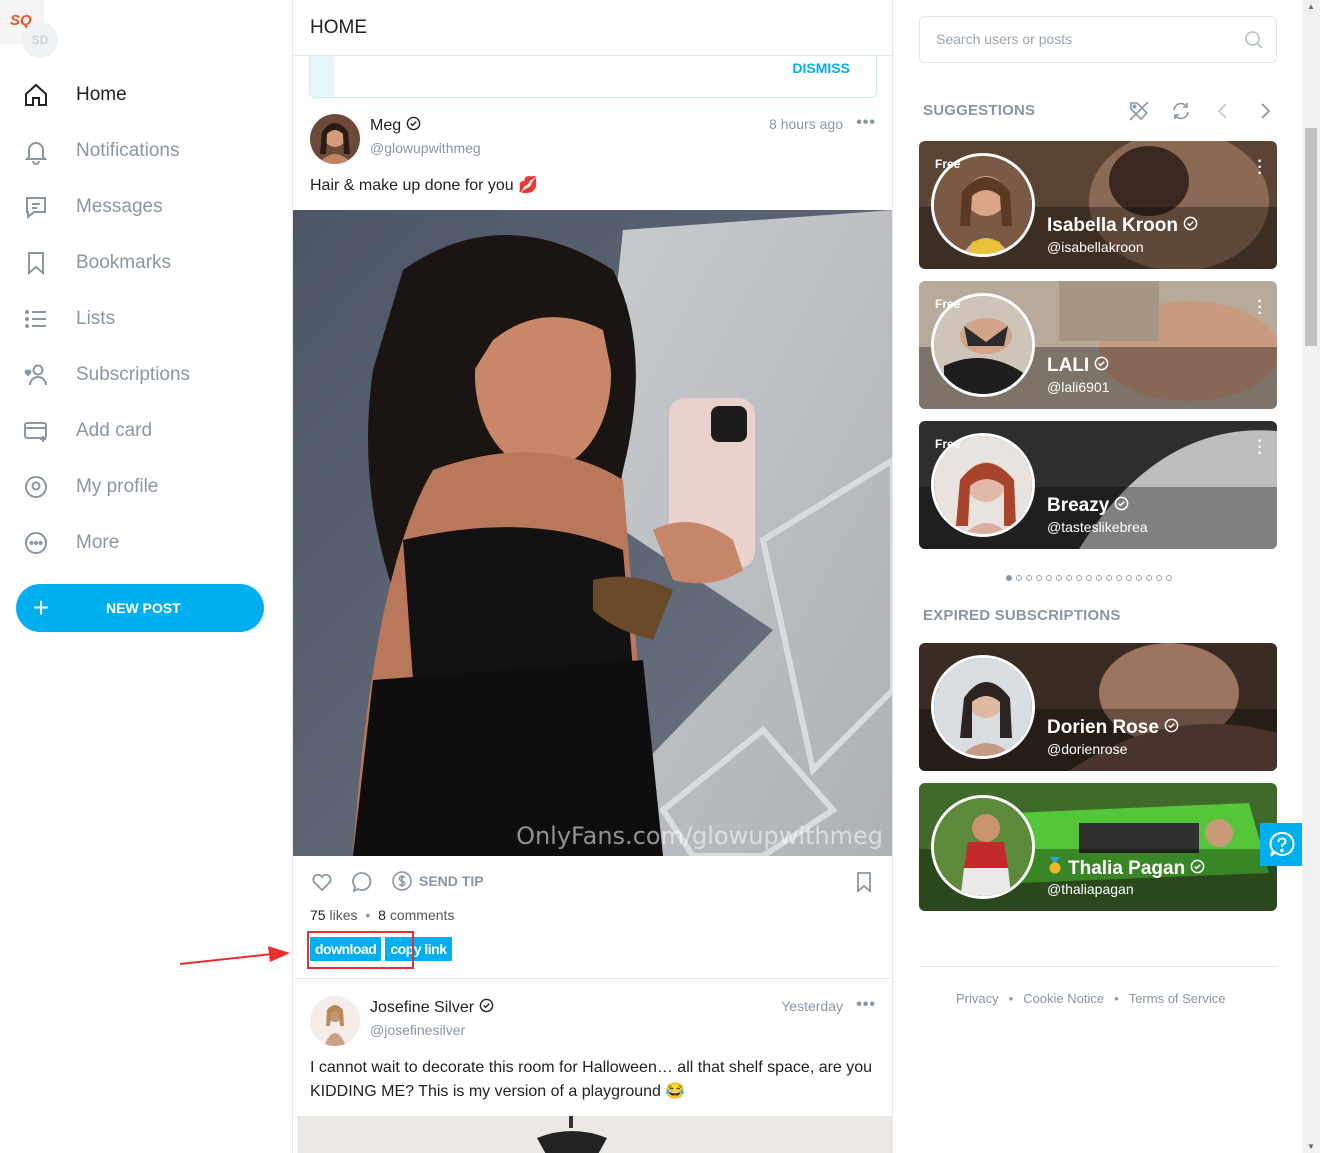 The height and width of the screenshot is (1153, 1320). What do you see at coordinates (141, 543) in the screenshot?
I see `sidebar-item-more: More` at bounding box center [141, 543].